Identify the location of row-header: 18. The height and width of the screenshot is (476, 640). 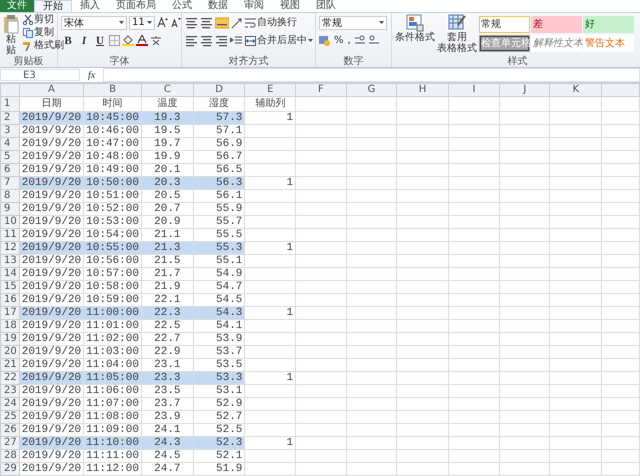
(10, 326).